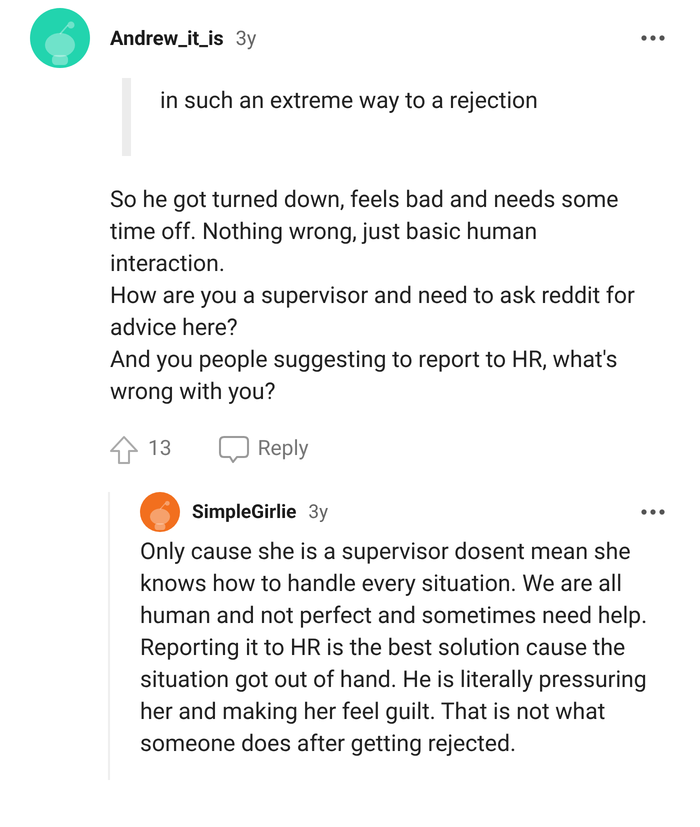  I want to click on speech-bubble-icon, so click(234, 450).